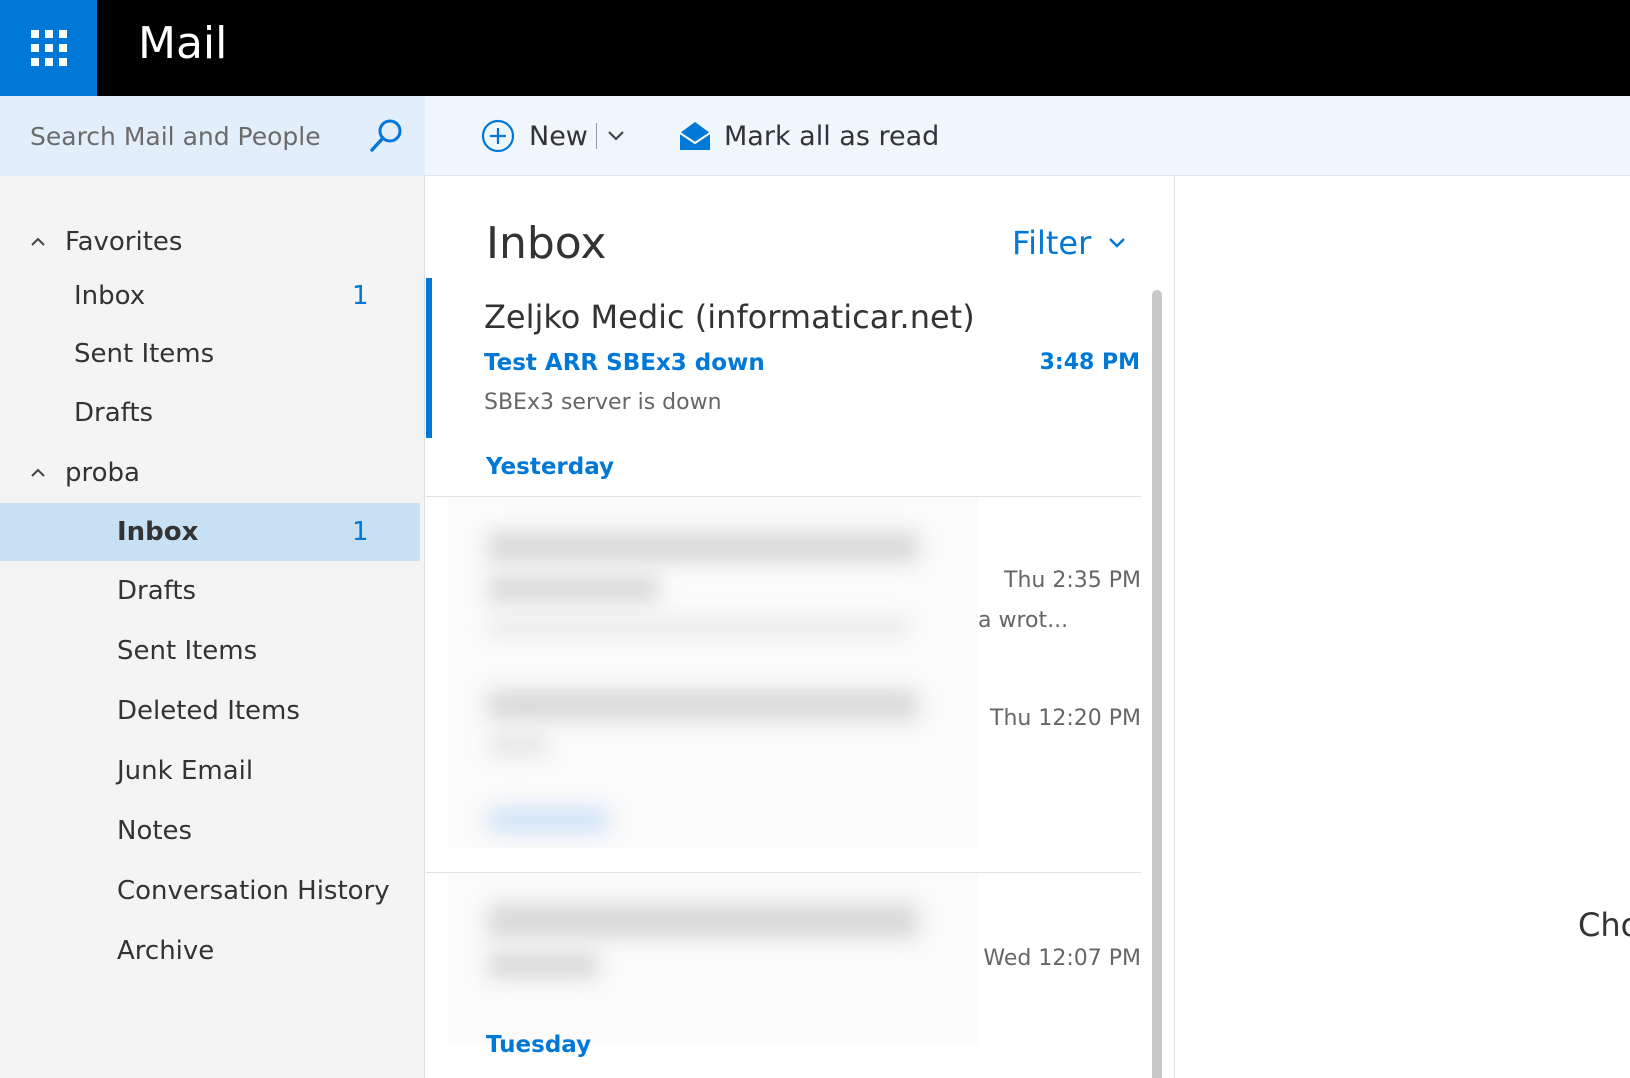  I want to click on new-button-label: New, so click(558, 136).